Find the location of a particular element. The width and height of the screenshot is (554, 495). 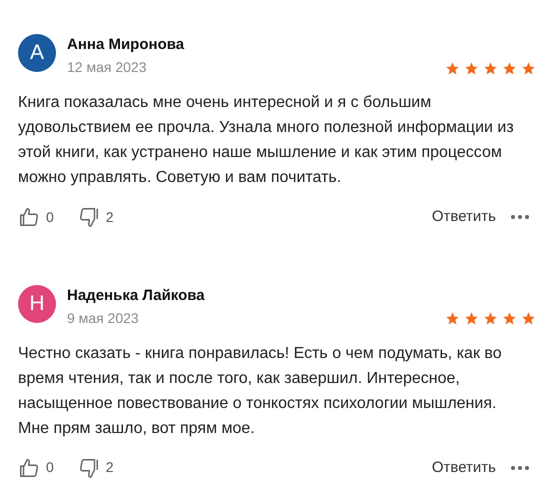

reviewer-name: Наденька Лайкова is located at coordinates (136, 296).